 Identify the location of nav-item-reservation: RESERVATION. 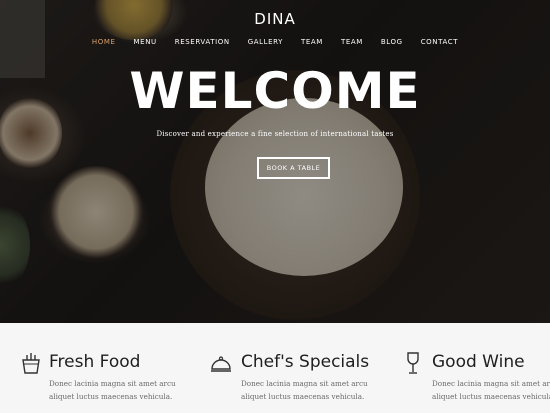
(202, 42).